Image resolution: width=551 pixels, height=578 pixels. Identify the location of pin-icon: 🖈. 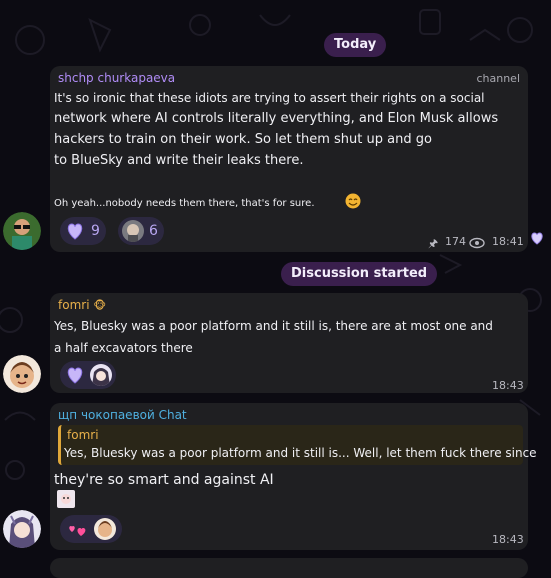
(433, 243).